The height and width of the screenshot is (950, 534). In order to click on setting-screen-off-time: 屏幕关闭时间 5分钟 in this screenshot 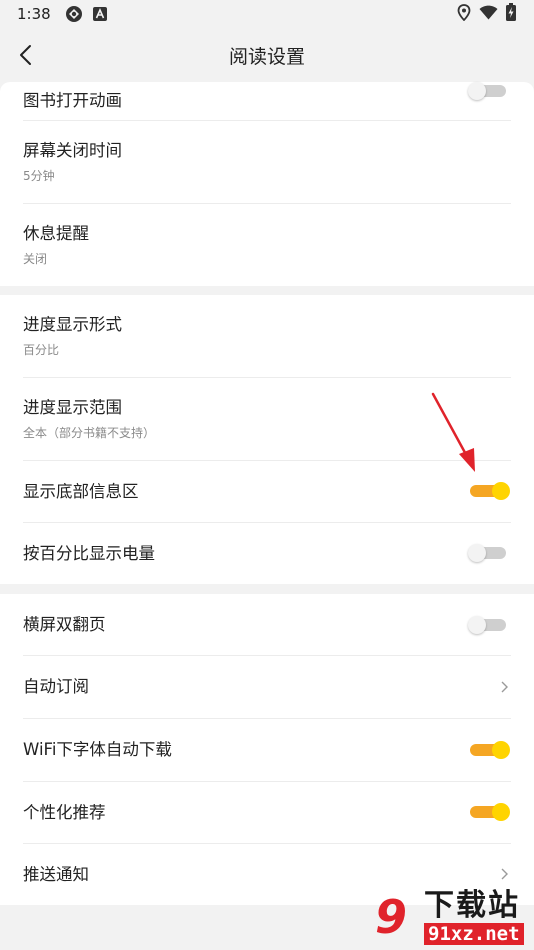, I will do `click(278, 162)`.